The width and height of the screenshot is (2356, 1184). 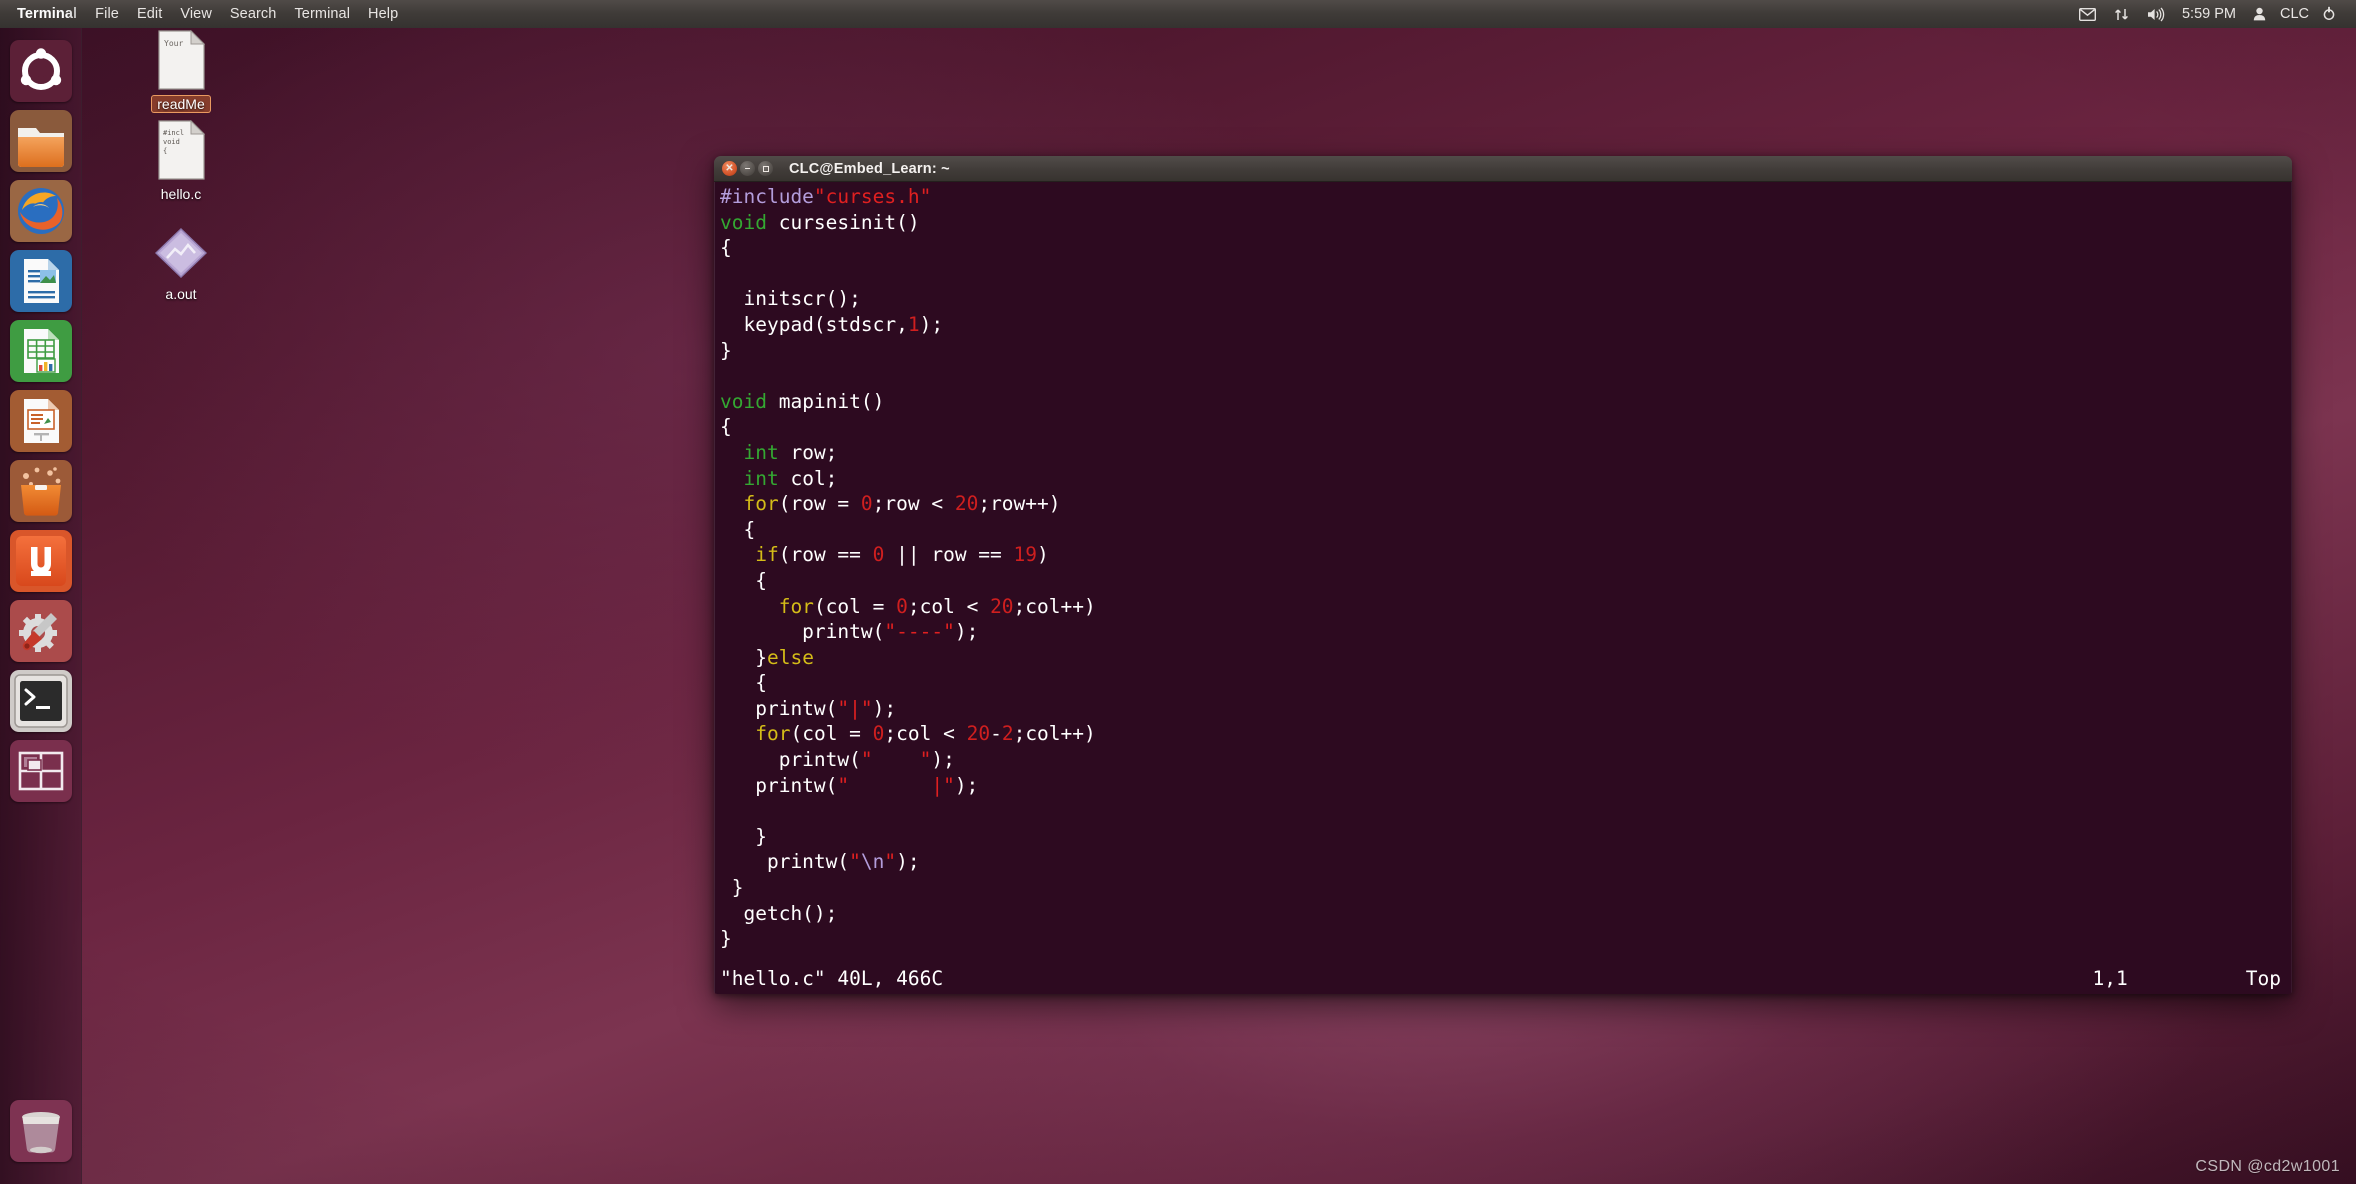 What do you see at coordinates (872, 862) in the screenshot?
I see `code-token: \n` at bounding box center [872, 862].